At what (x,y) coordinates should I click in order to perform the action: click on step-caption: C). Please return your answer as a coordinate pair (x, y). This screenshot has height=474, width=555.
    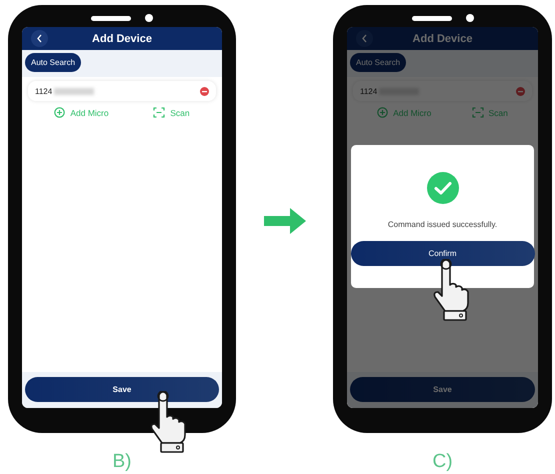
    Looking at the image, I should click on (442, 462).